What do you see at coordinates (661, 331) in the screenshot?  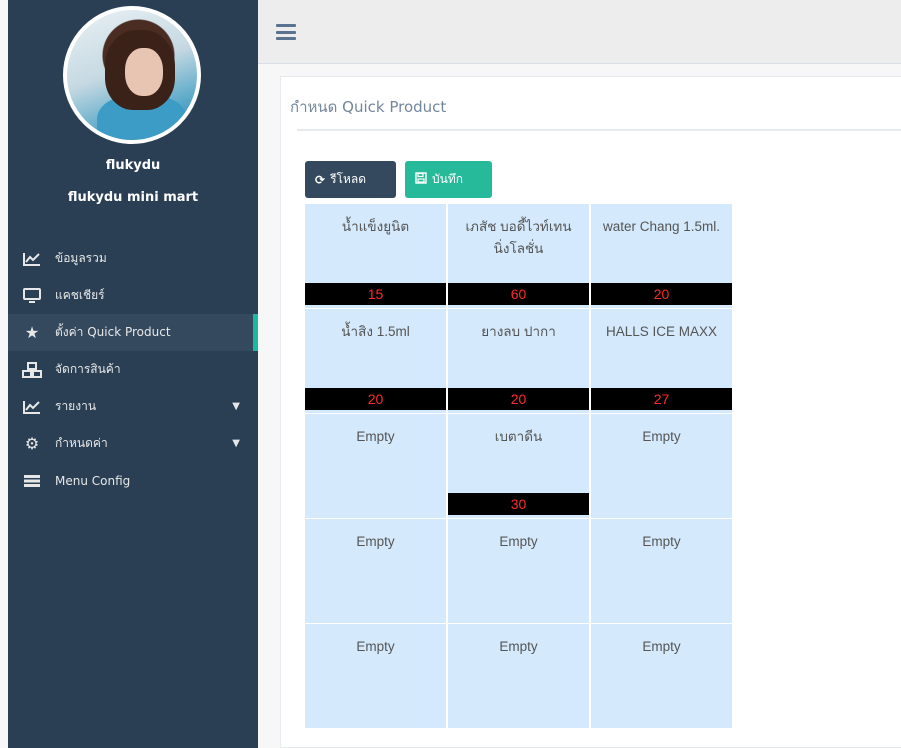 I see `product-name: HALLS ICE MAXX` at bounding box center [661, 331].